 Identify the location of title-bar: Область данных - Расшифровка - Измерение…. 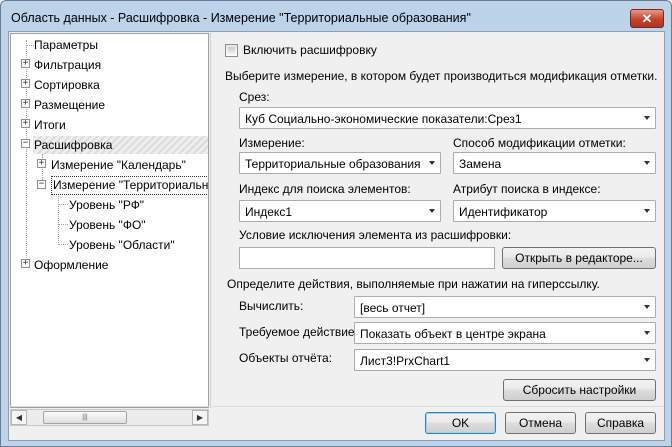
(336, 17).